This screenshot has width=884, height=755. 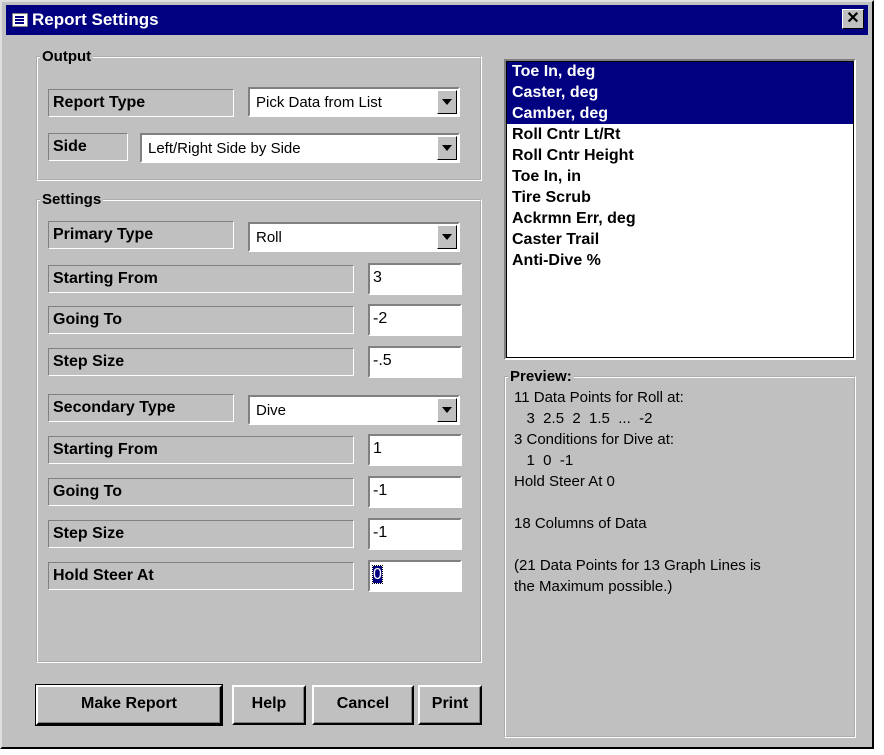 What do you see at coordinates (415, 362) in the screenshot?
I see `primary-step-input: -.5` at bounding box center [415, 362].